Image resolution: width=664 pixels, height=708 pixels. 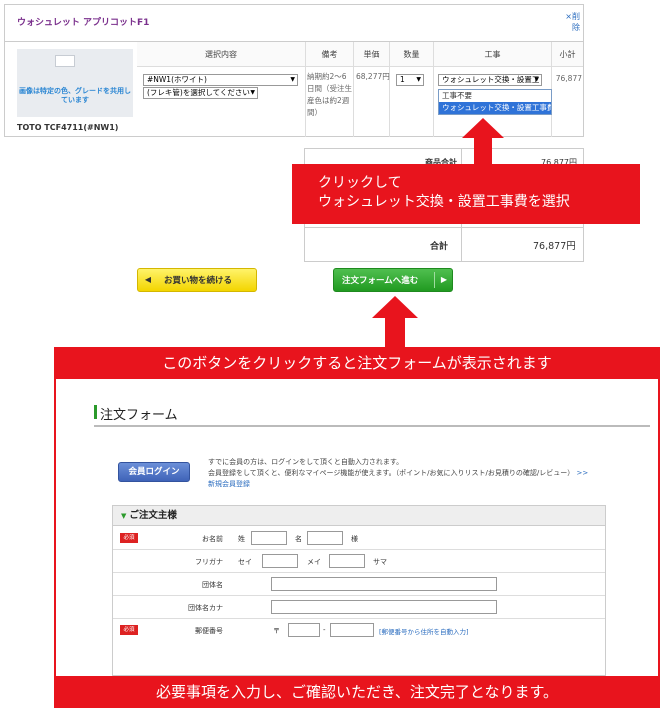 I want to click on title-underline, so click(x=372, y=426).